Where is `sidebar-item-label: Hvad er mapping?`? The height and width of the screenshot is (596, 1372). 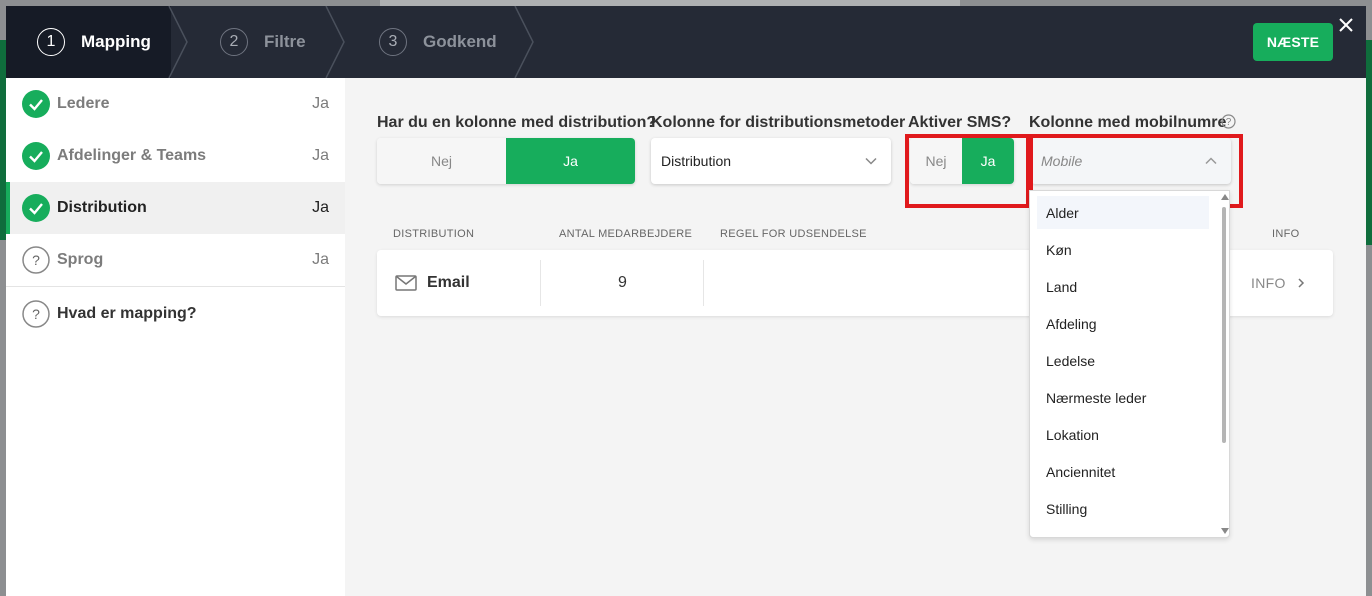
sidebar-item-label: Hvad er mapping? is located at coordinates (127, 313).